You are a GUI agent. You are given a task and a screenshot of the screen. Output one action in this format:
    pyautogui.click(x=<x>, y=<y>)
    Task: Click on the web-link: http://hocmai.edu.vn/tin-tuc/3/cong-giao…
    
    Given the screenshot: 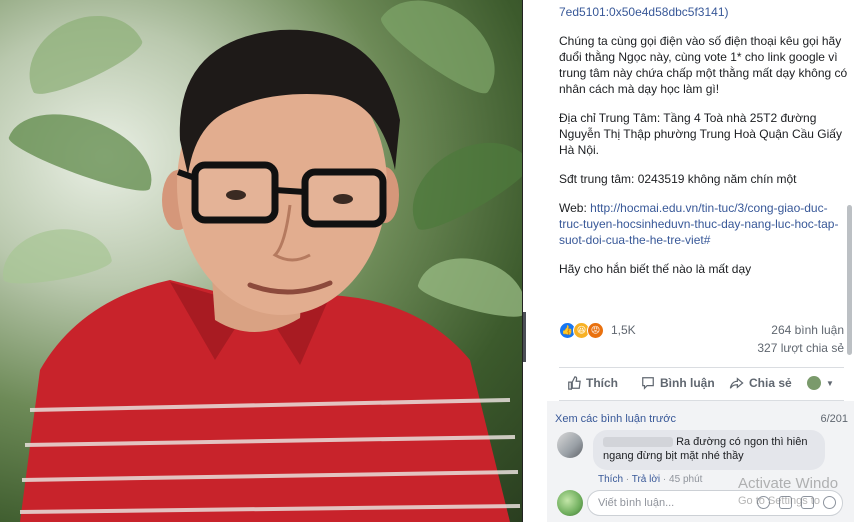 What is the action you would take?
    pyautogui.click(x=698, y=224)
    